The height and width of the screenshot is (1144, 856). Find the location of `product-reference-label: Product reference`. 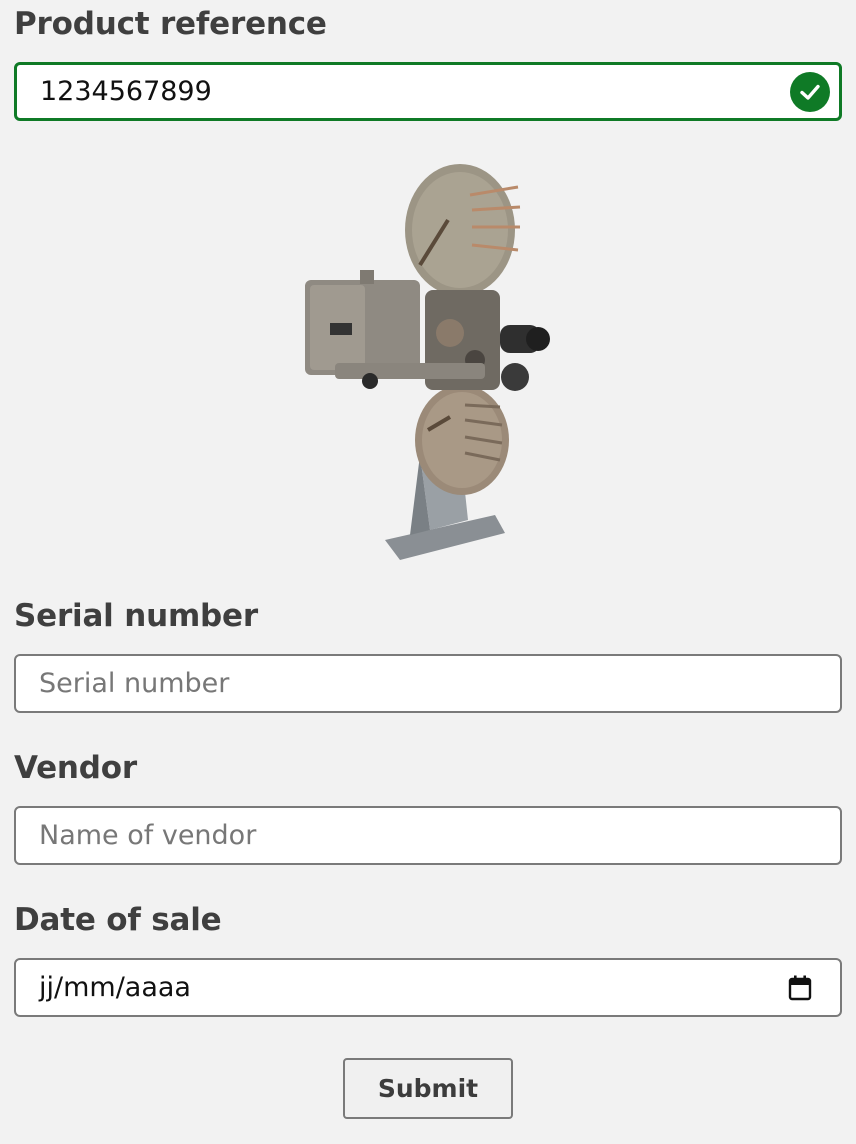

product-reference-label: Product reference is located at coordinates (170, 24).